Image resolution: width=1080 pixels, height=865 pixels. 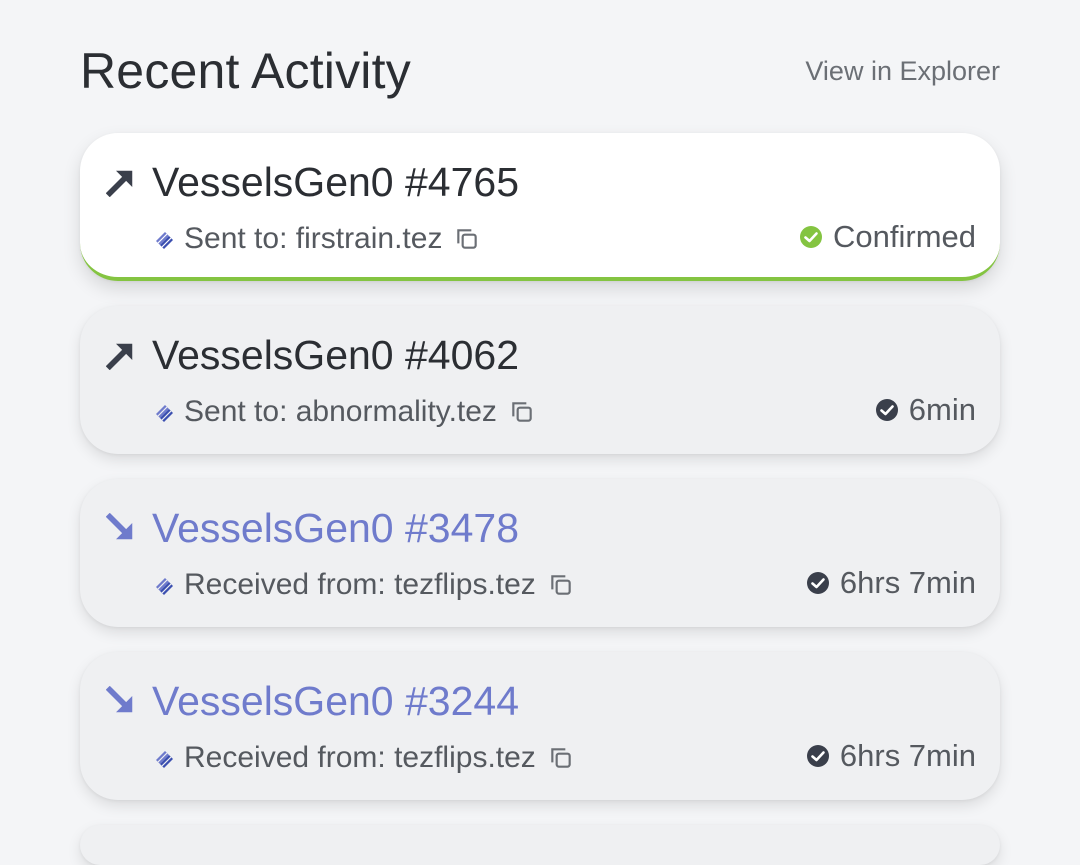 I want to click on activity-title: VesselsGen0 #4765, so click(x=335, y=182).